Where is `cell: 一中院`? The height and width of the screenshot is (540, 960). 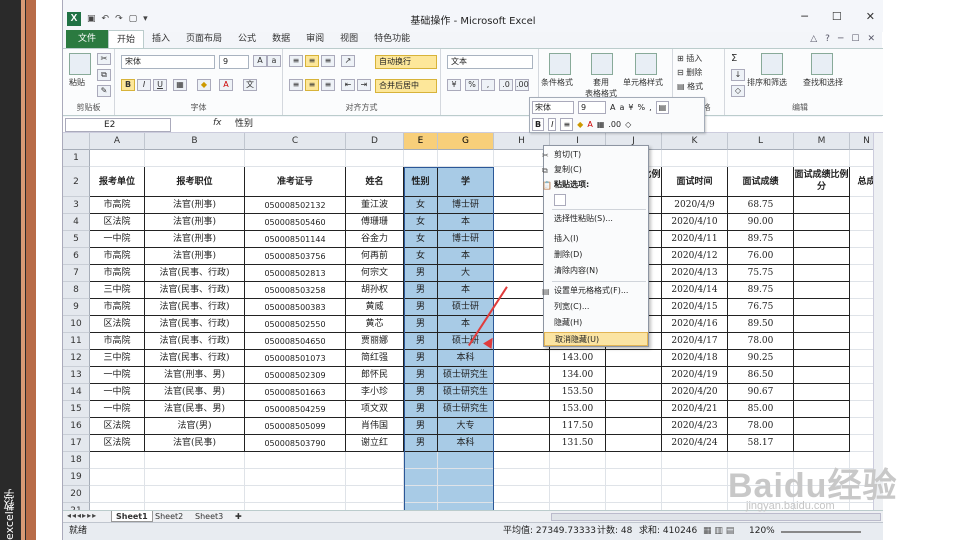 cell: 一中院 is located at coordinates (117, 409).